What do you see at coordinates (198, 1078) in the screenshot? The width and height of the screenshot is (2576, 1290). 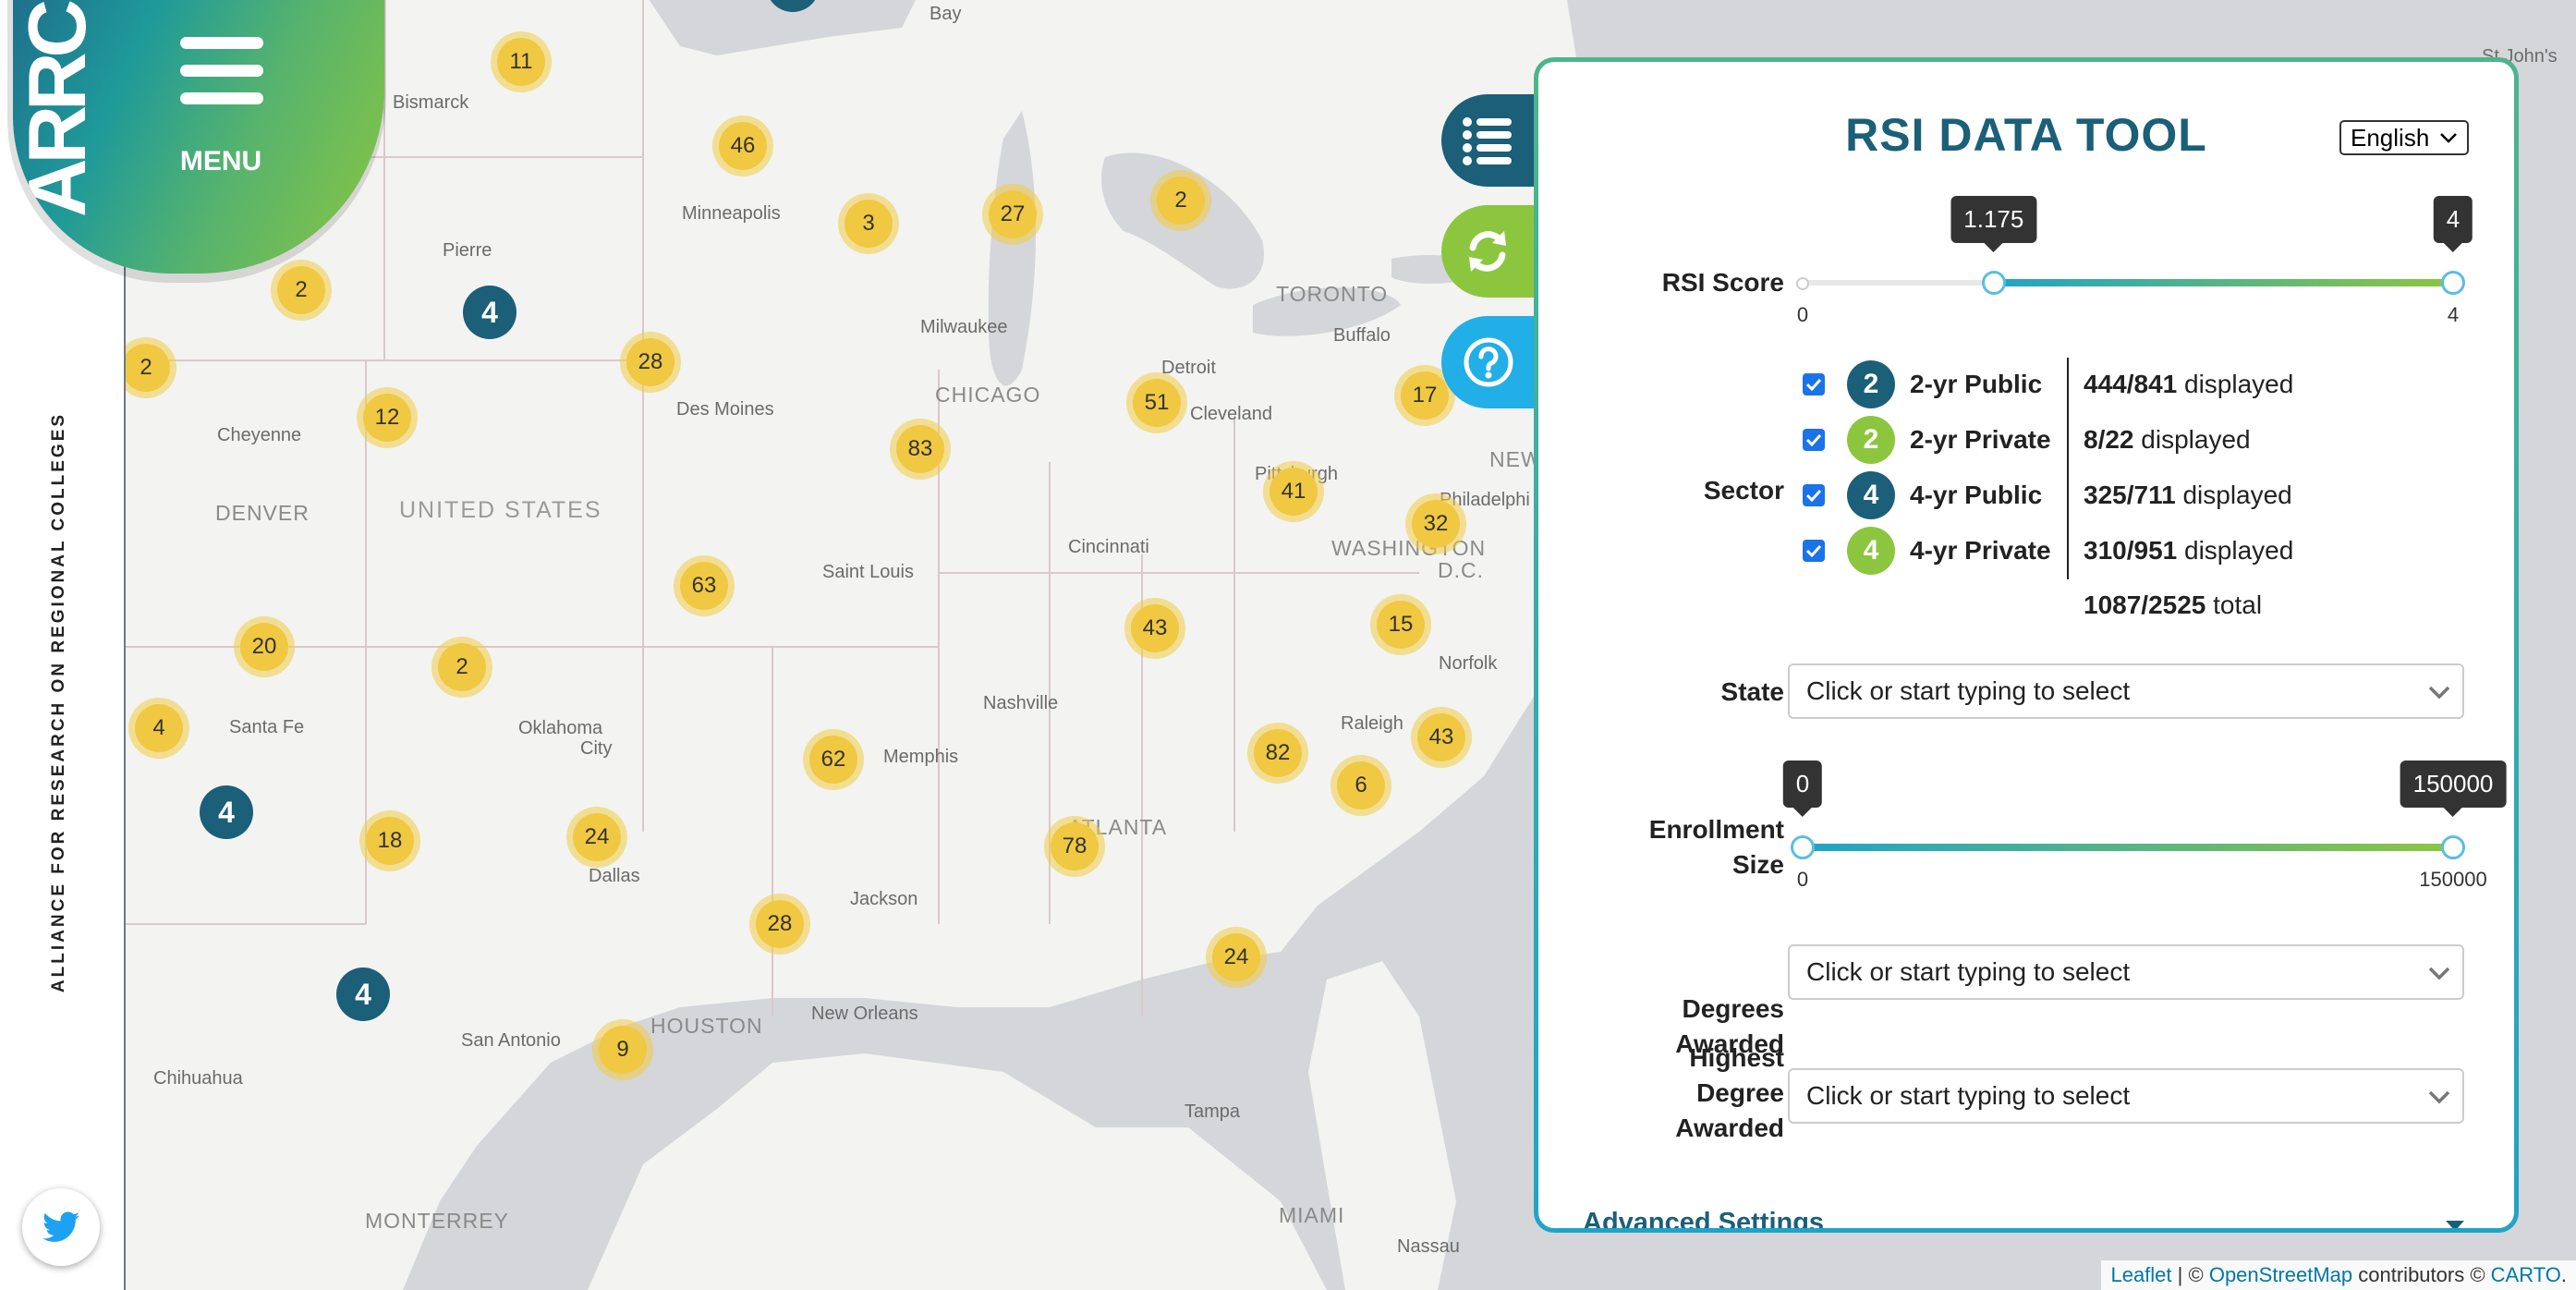 I see `map-label: Chihuahua` at bounding box center [198, 1078].